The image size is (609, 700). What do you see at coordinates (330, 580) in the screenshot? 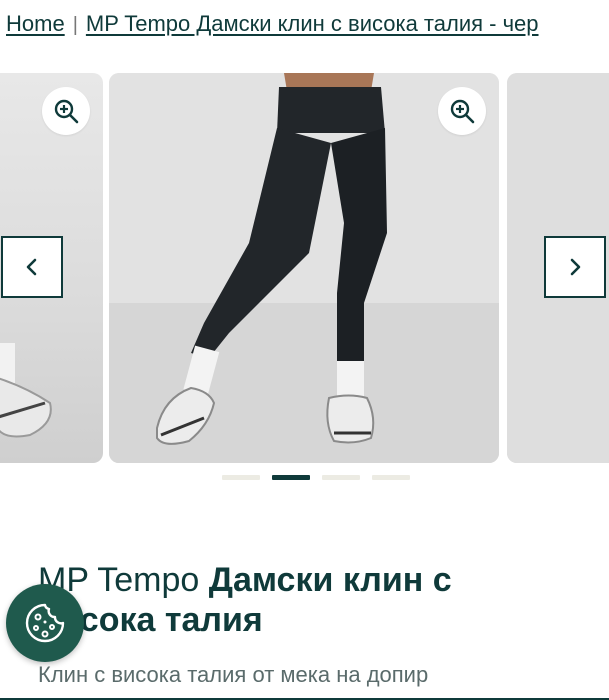
I see `product-name-line1: Дамски клин с` at bounding box center [330, 580].